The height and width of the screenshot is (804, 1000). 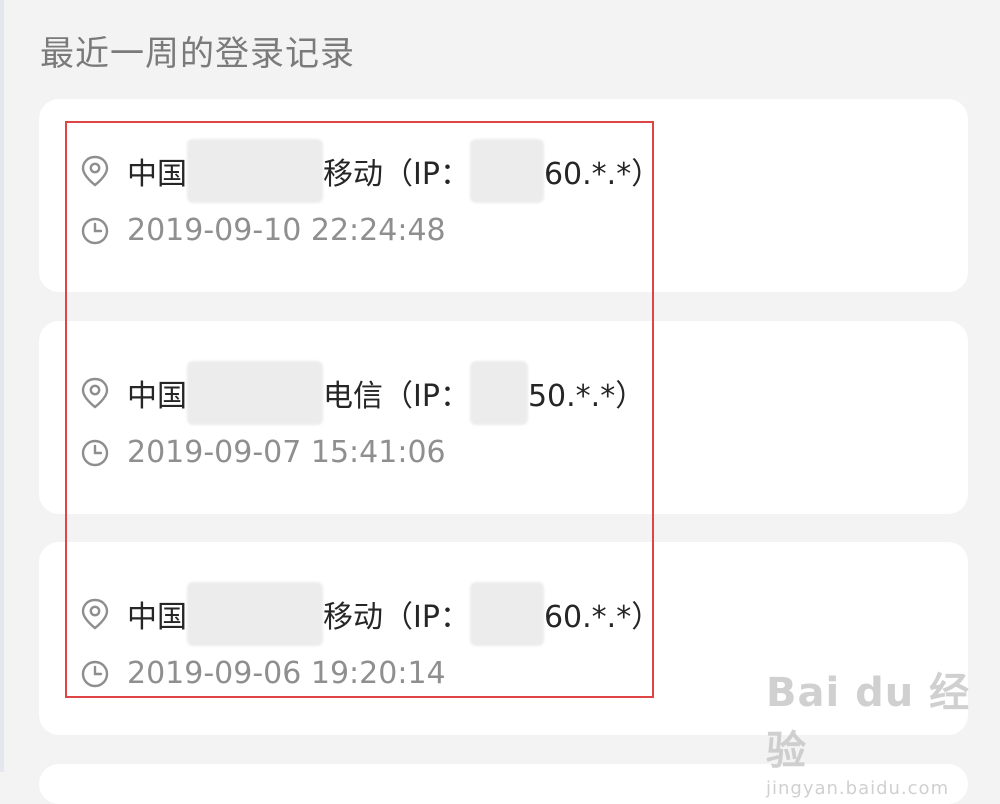 I want to click on location-text: 中国 电信（IP： 50.*.*）, so click(x=386, y=393).